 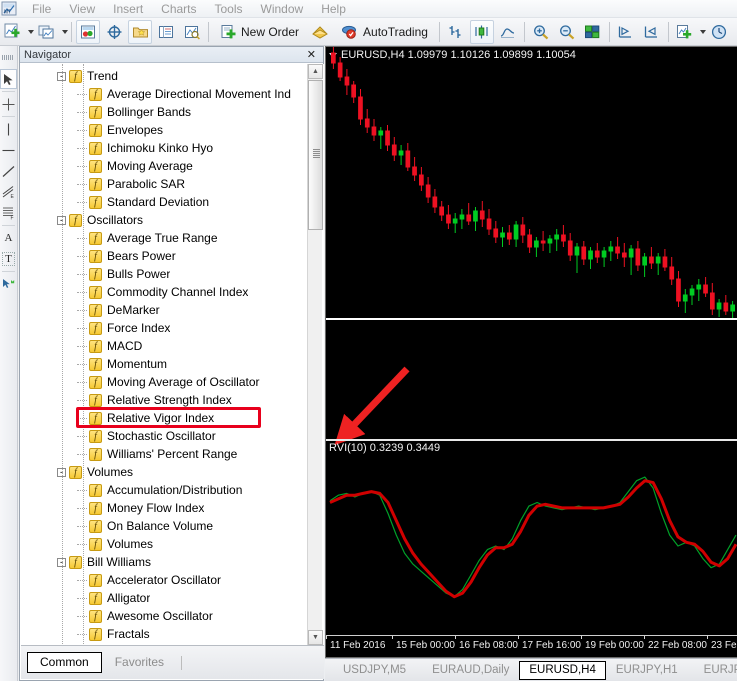 What do you see at coordinates (172, 526) in the screenshot?
I see `tree-item: f On Balance Volume` at bounding box center [172, 526].